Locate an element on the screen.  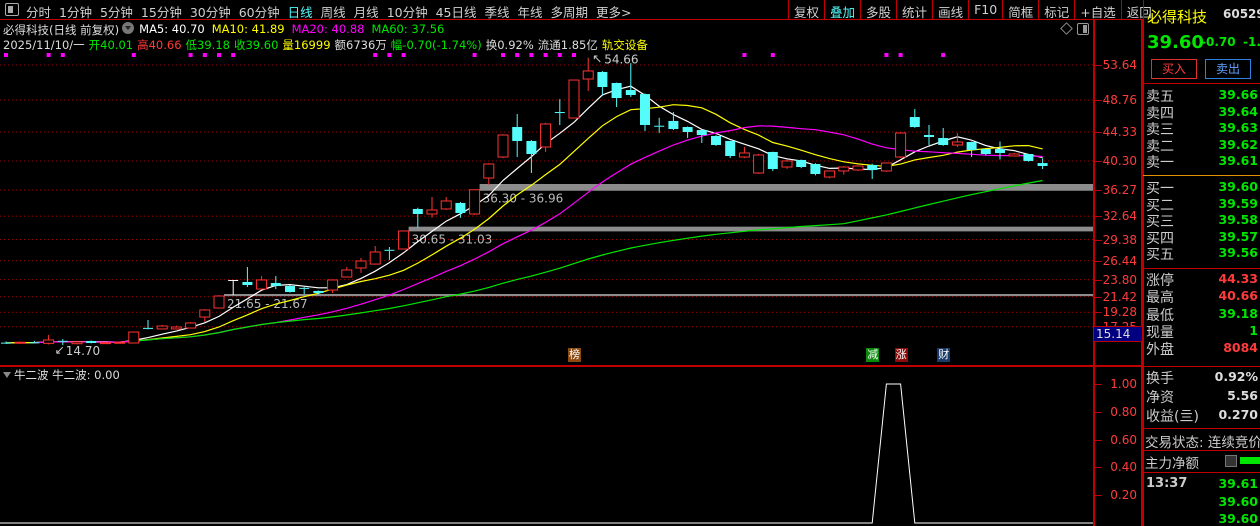
row-label: 买五 is located at coordinates (1160, 255).